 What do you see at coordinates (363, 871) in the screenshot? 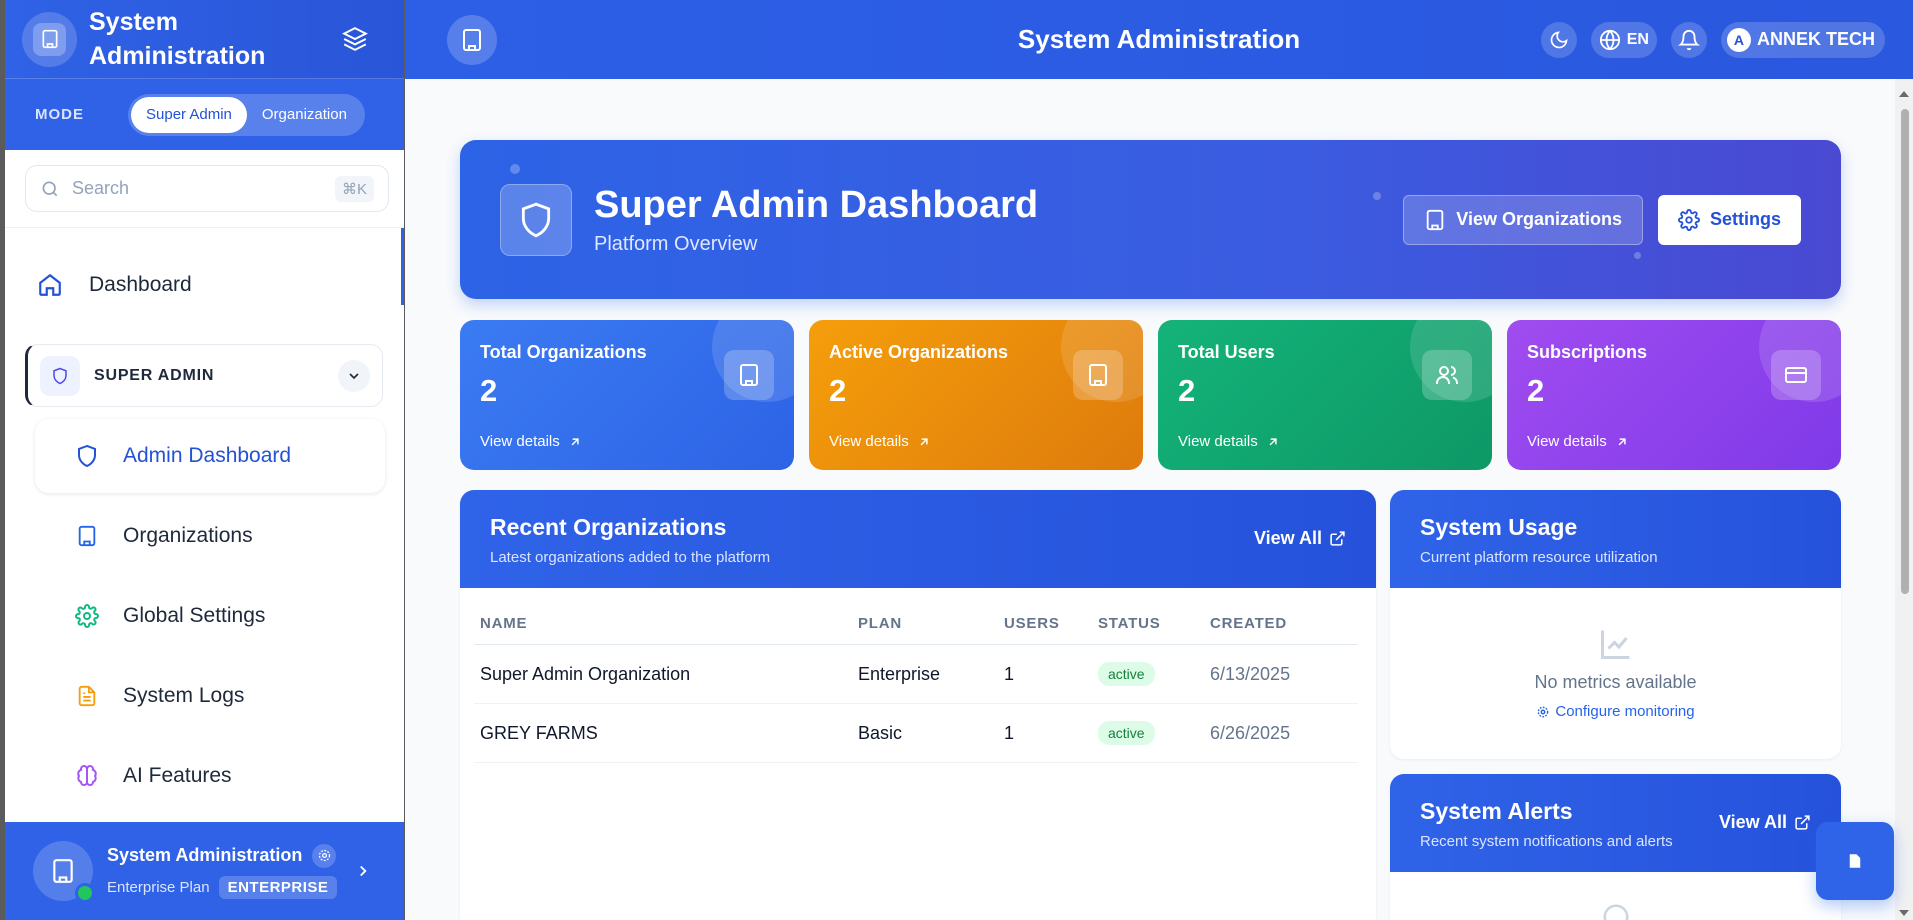
I see `chevron-right-icon` at bounding box center [363, 871].